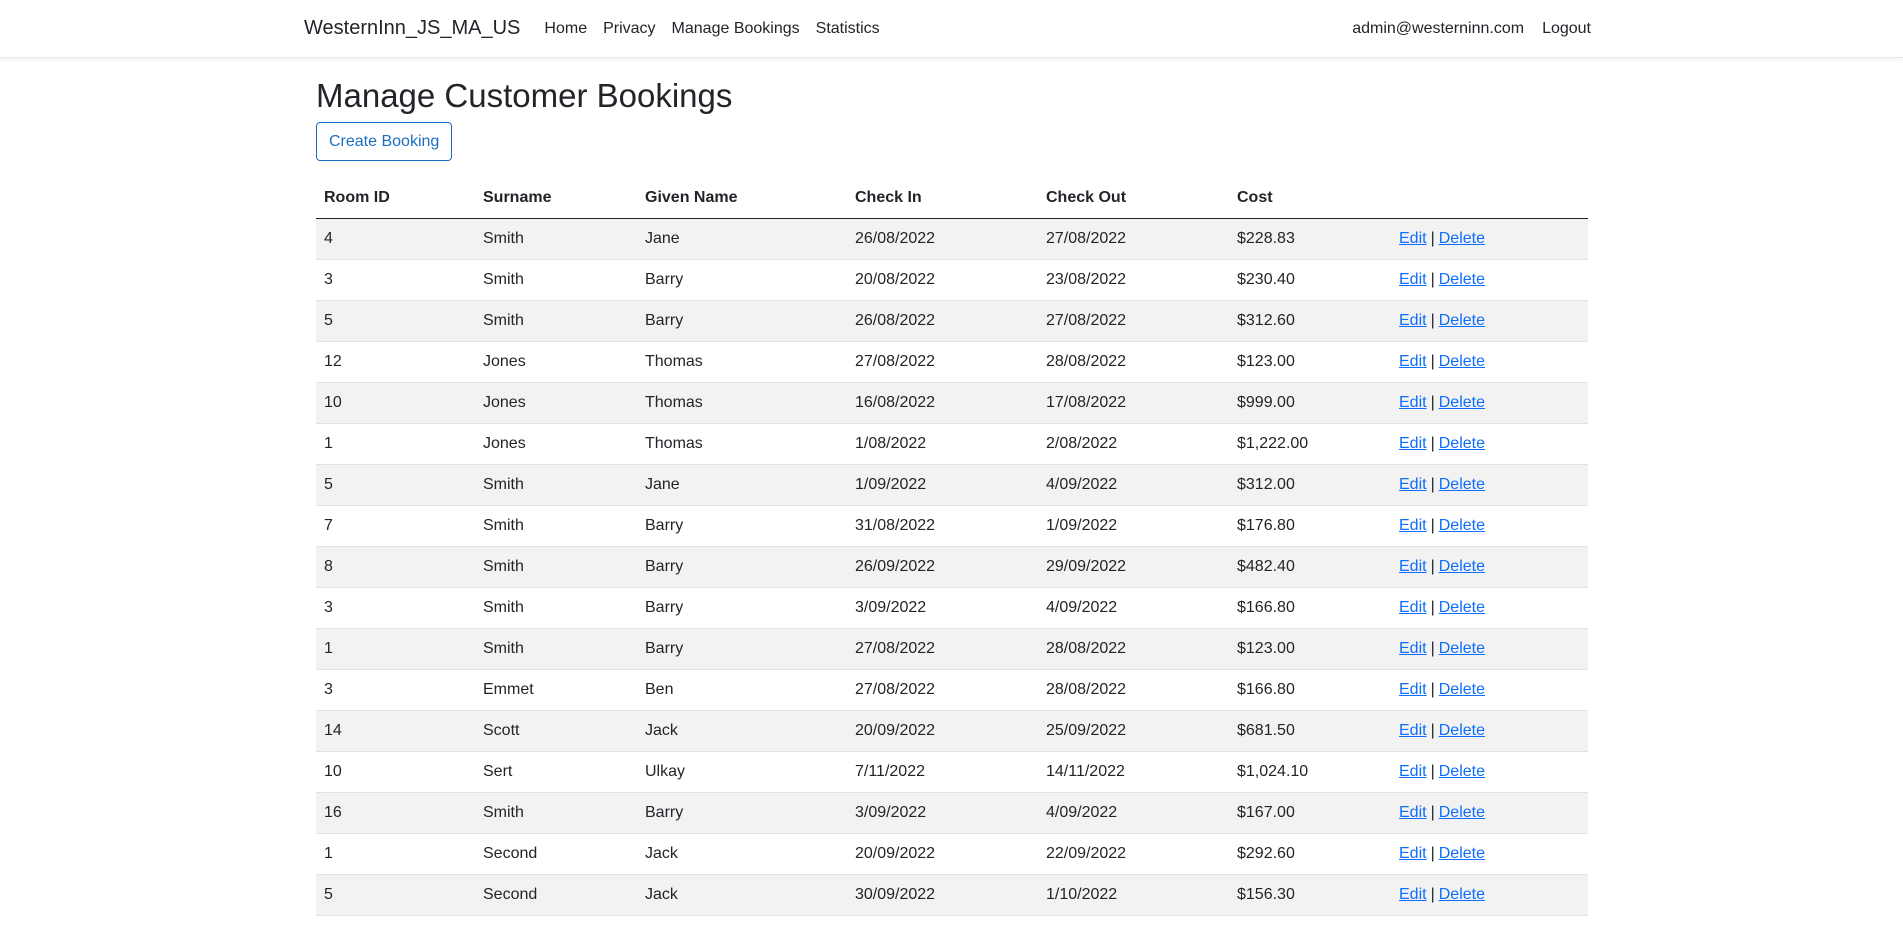 Image resolution: width=1903 pixels, height=927 pixels. What do you see at coordinates (1310, 608) in the screenshot?
I see `cost-cell: $166.80` at bounding box center [1310, 608].